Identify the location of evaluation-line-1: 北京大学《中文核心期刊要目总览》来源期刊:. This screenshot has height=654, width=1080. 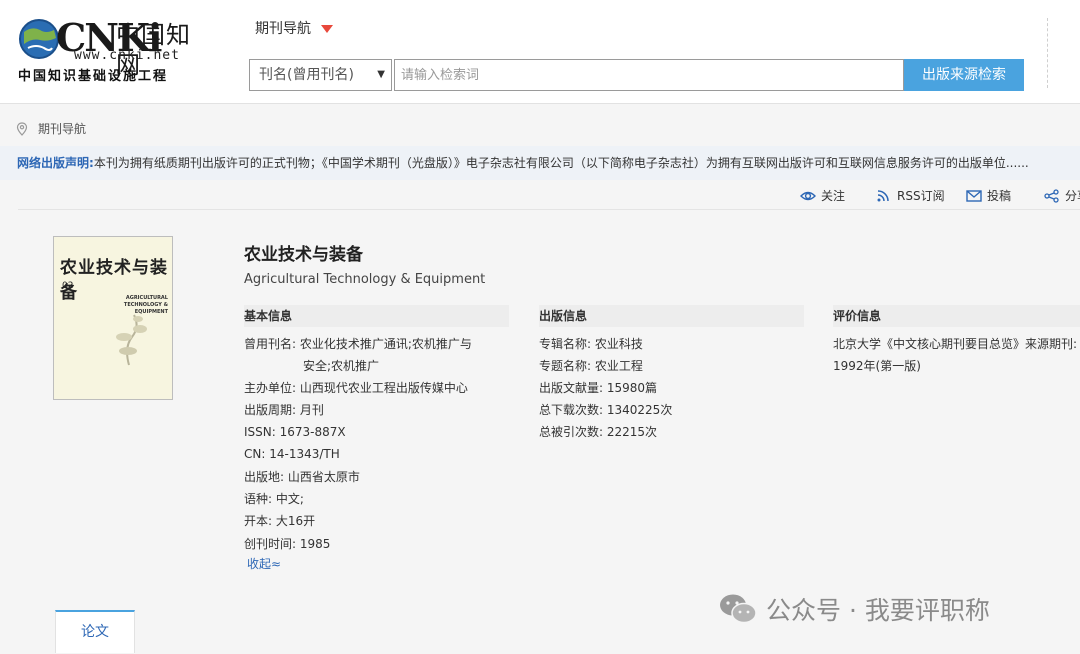
(955, 344).